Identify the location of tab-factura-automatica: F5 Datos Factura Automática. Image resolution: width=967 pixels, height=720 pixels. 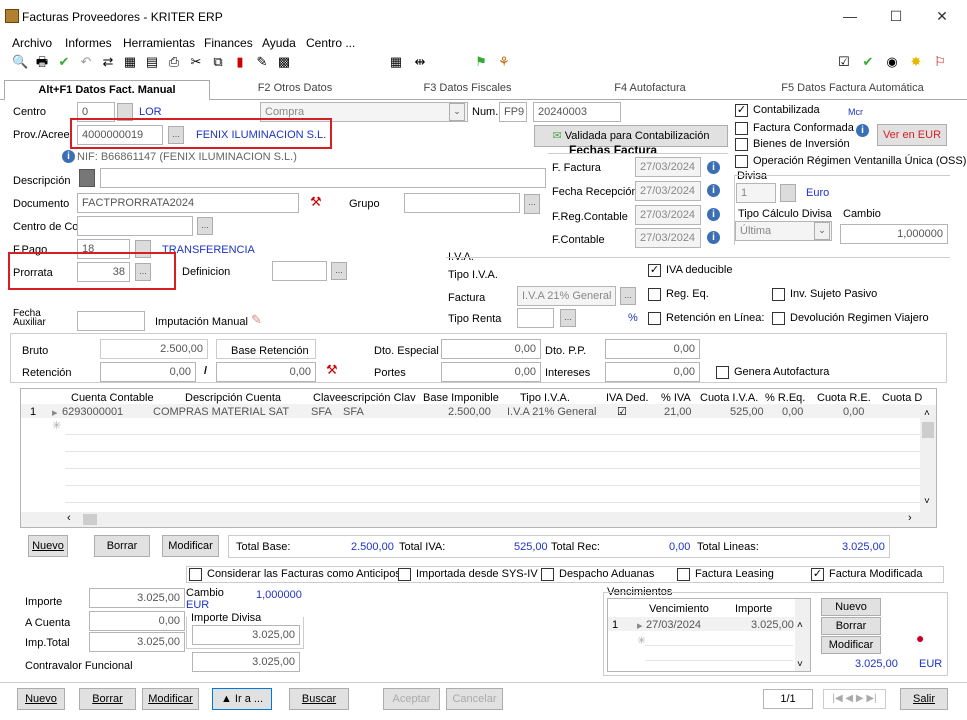
(852, 91).